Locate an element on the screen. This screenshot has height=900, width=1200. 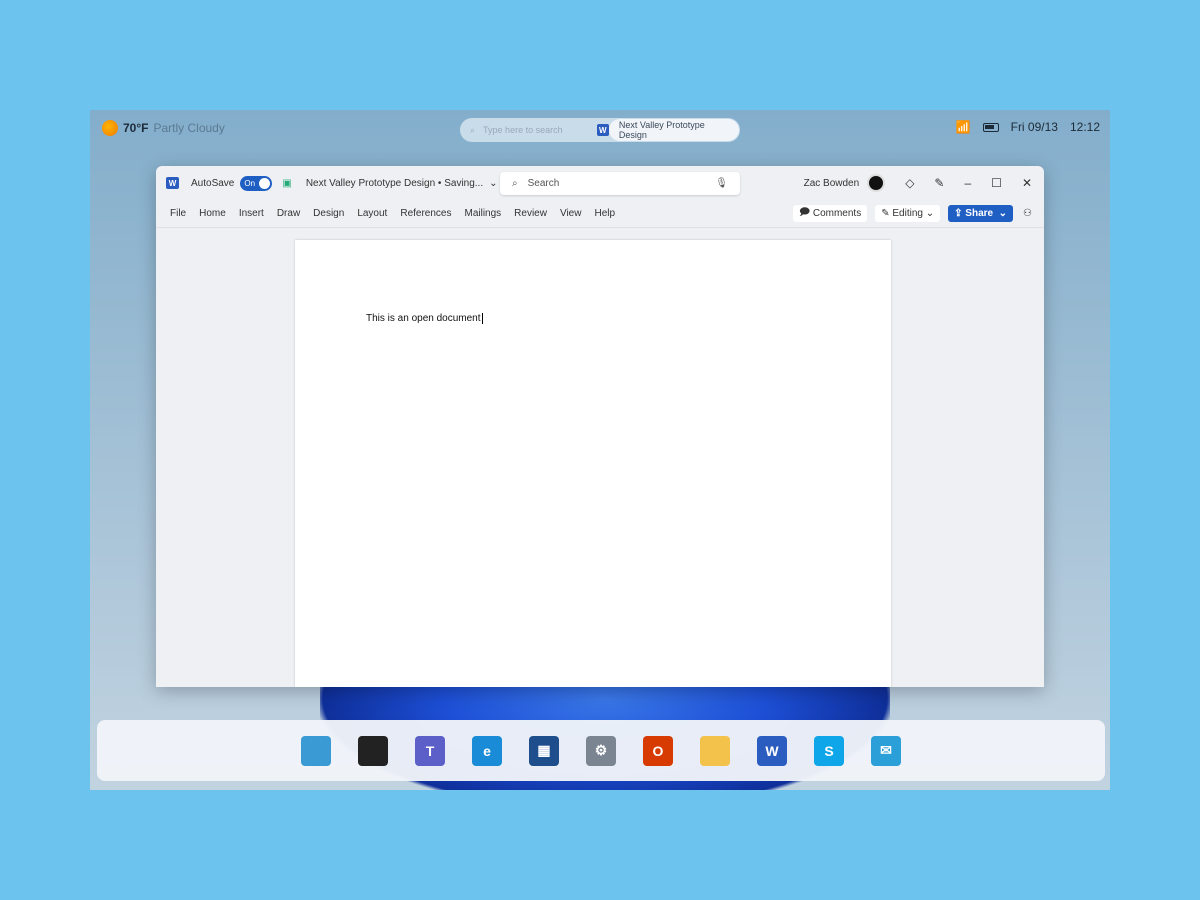
store-icon: ▦ is located at coordinates (544, 750).